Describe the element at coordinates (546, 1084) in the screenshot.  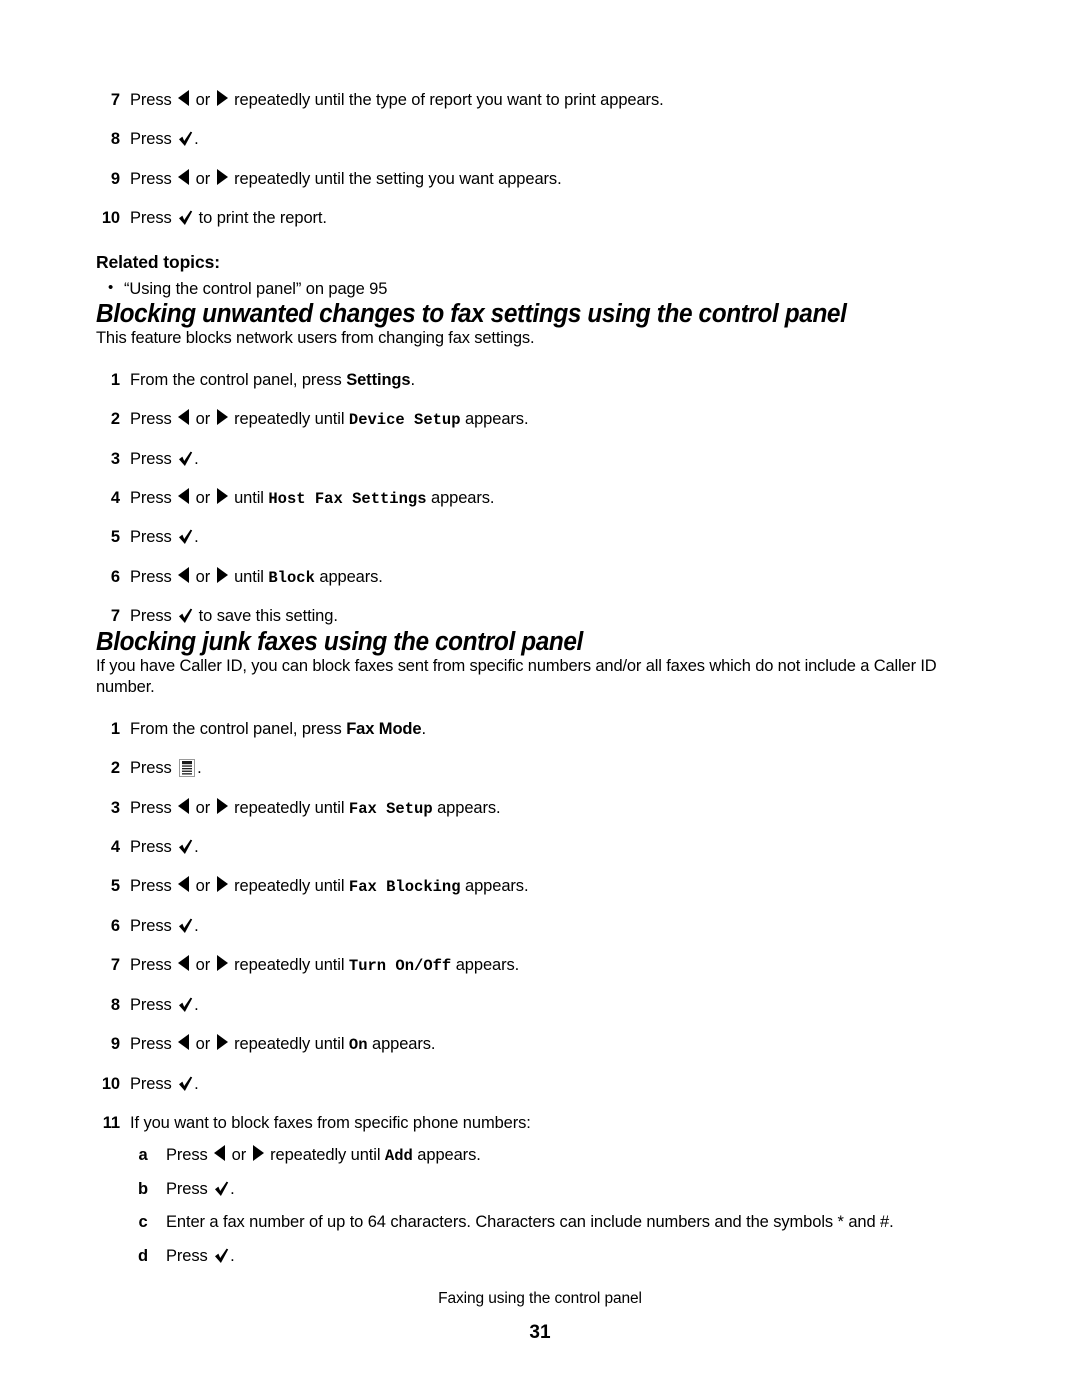
I see `list-item: 10 Press .` at that location.